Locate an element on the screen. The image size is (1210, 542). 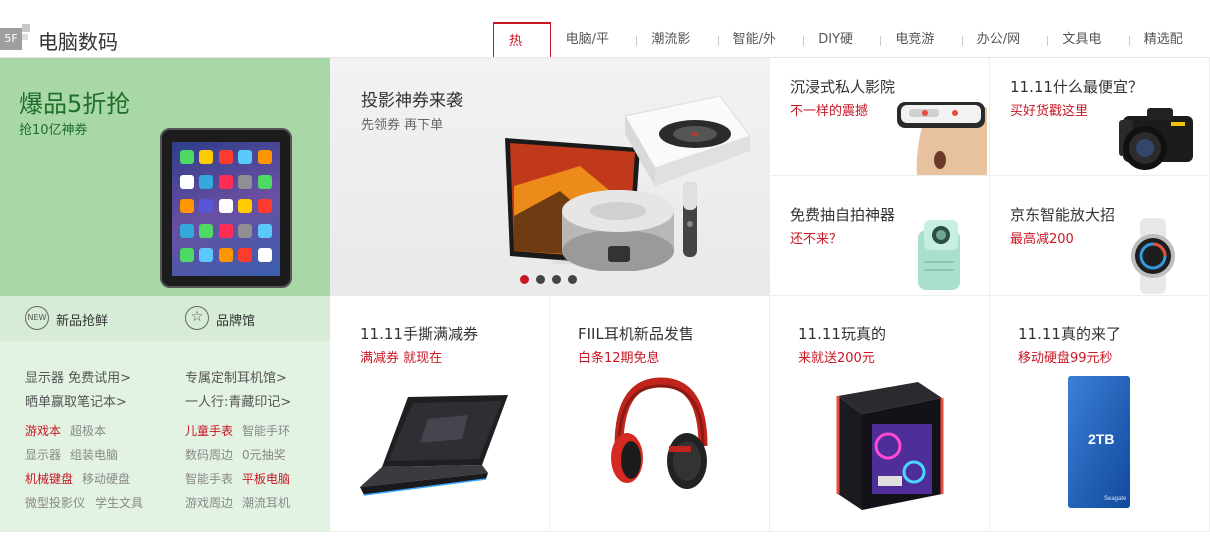
cell-subtitle: 白条12期免息 is located at coordinates (619, 358).